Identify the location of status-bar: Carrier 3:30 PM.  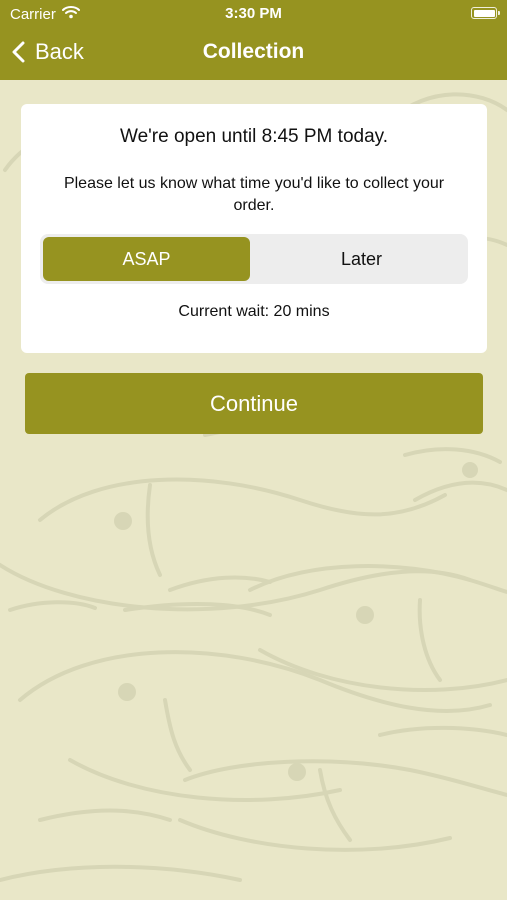
(253, 14).